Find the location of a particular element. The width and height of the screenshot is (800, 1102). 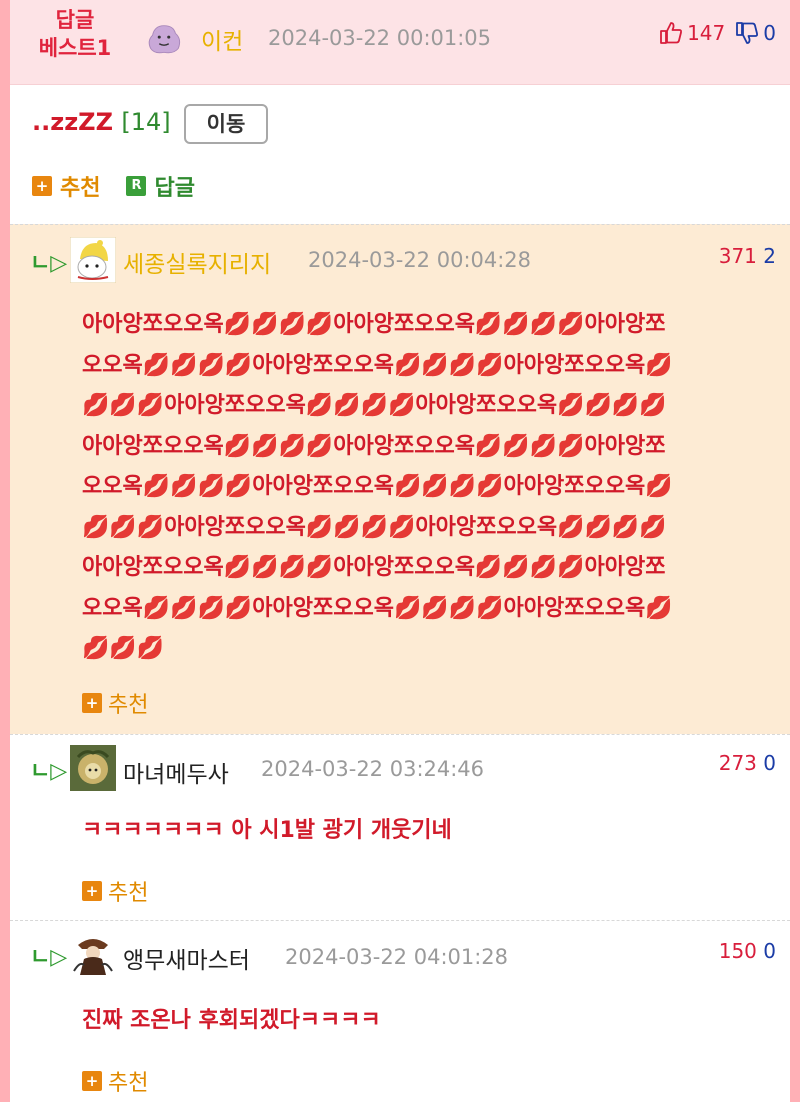

comment-text: ..zzZZ [14] is located at coordinates (101, 122).